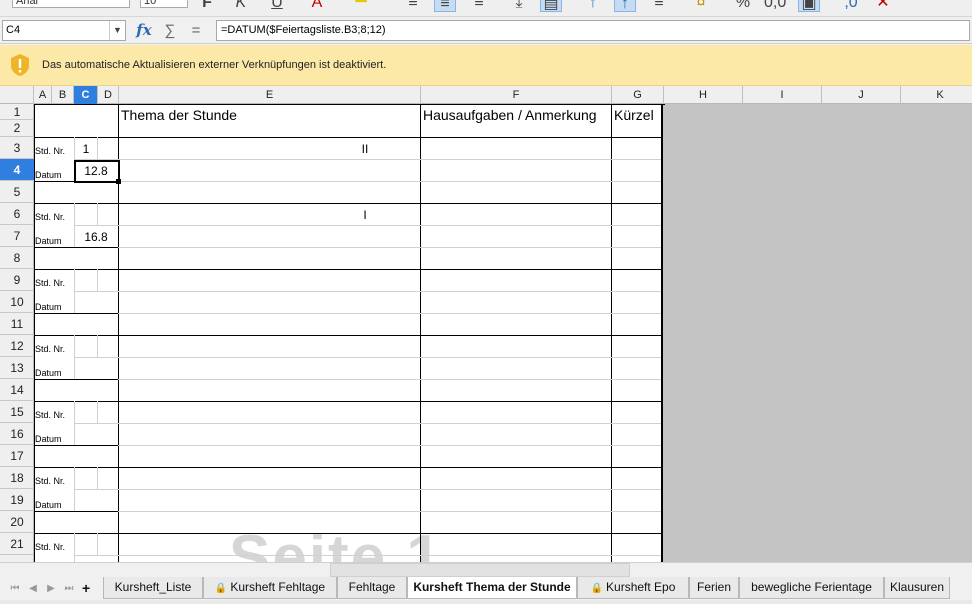 The width and height of the screenshot is (972, 604). I want to click on previous-sheet-icon: ◀, so click(33, 588).